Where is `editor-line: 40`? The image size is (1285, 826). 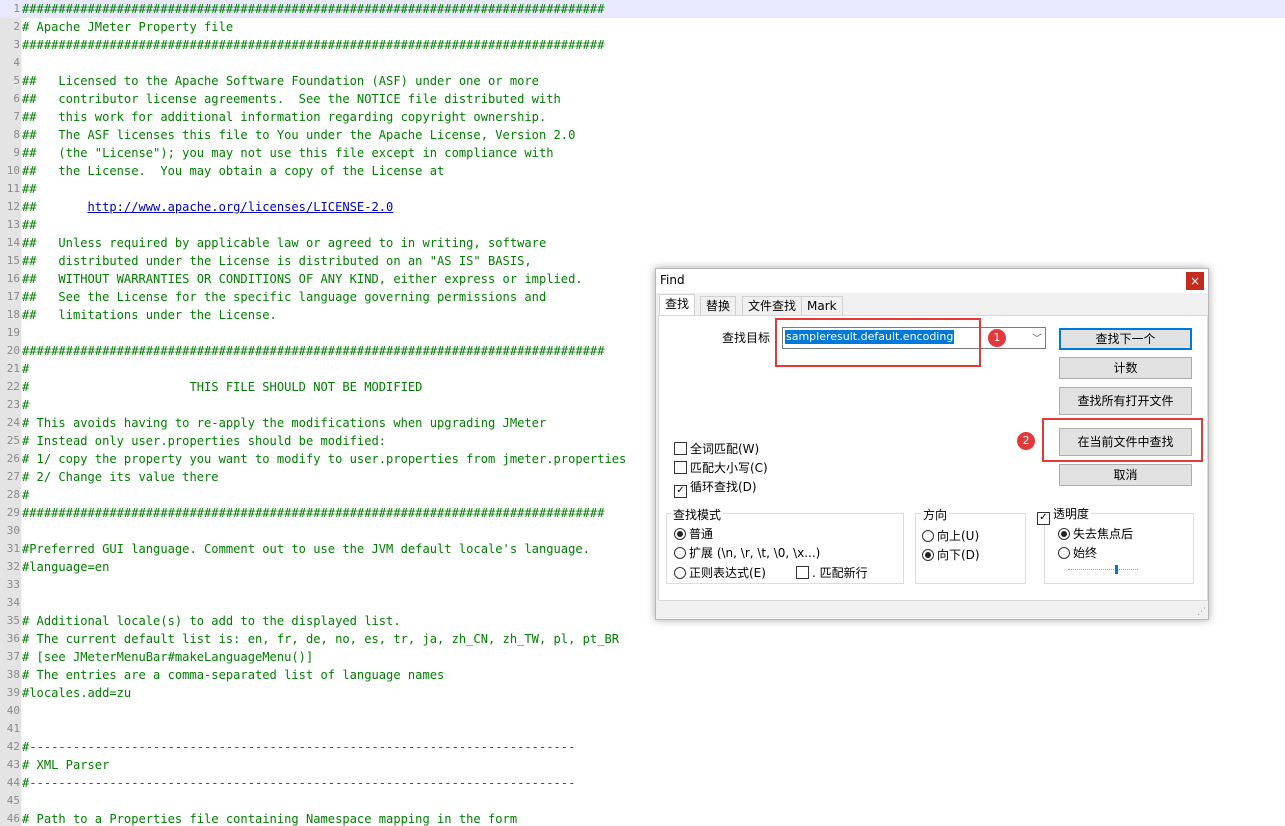
editor-line: 40 is located at coordinates (642, 711).